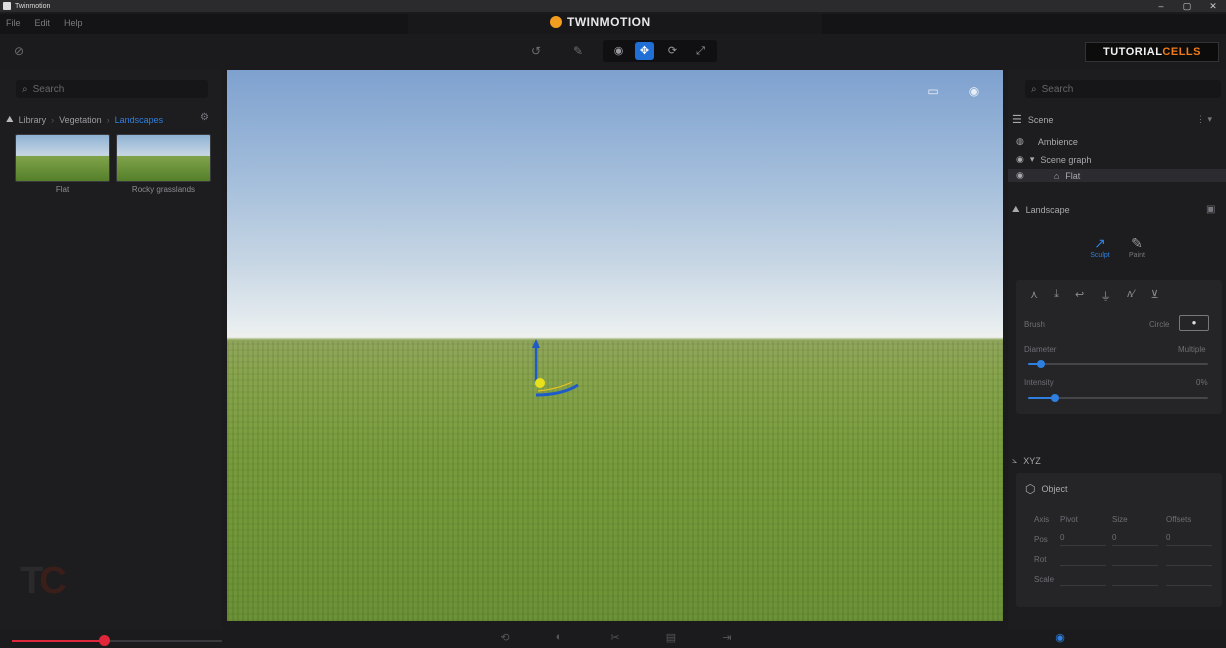 The height and width of the screenshot is (648, 1226). What do you see at coordinates (1055, 398) in the screenshot?
I see `intensity-knob` at bounding box center [1055, 398].